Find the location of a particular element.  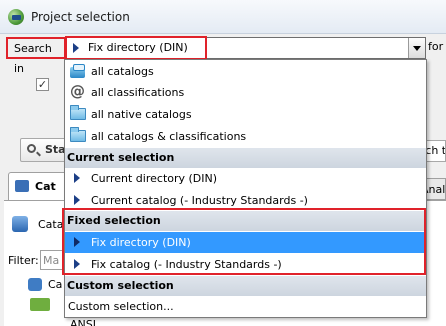

tab-catalogs-label: Cat is located at coordinates (45, 186).